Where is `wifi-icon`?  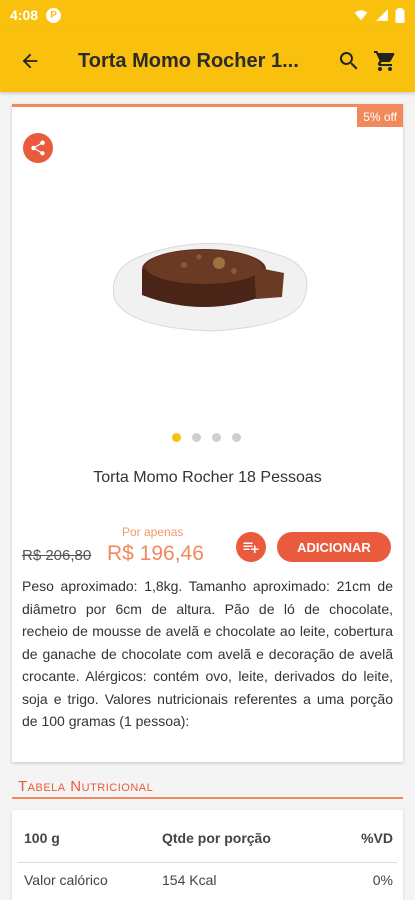
wifi-icon is located at coordinates (361, 15).